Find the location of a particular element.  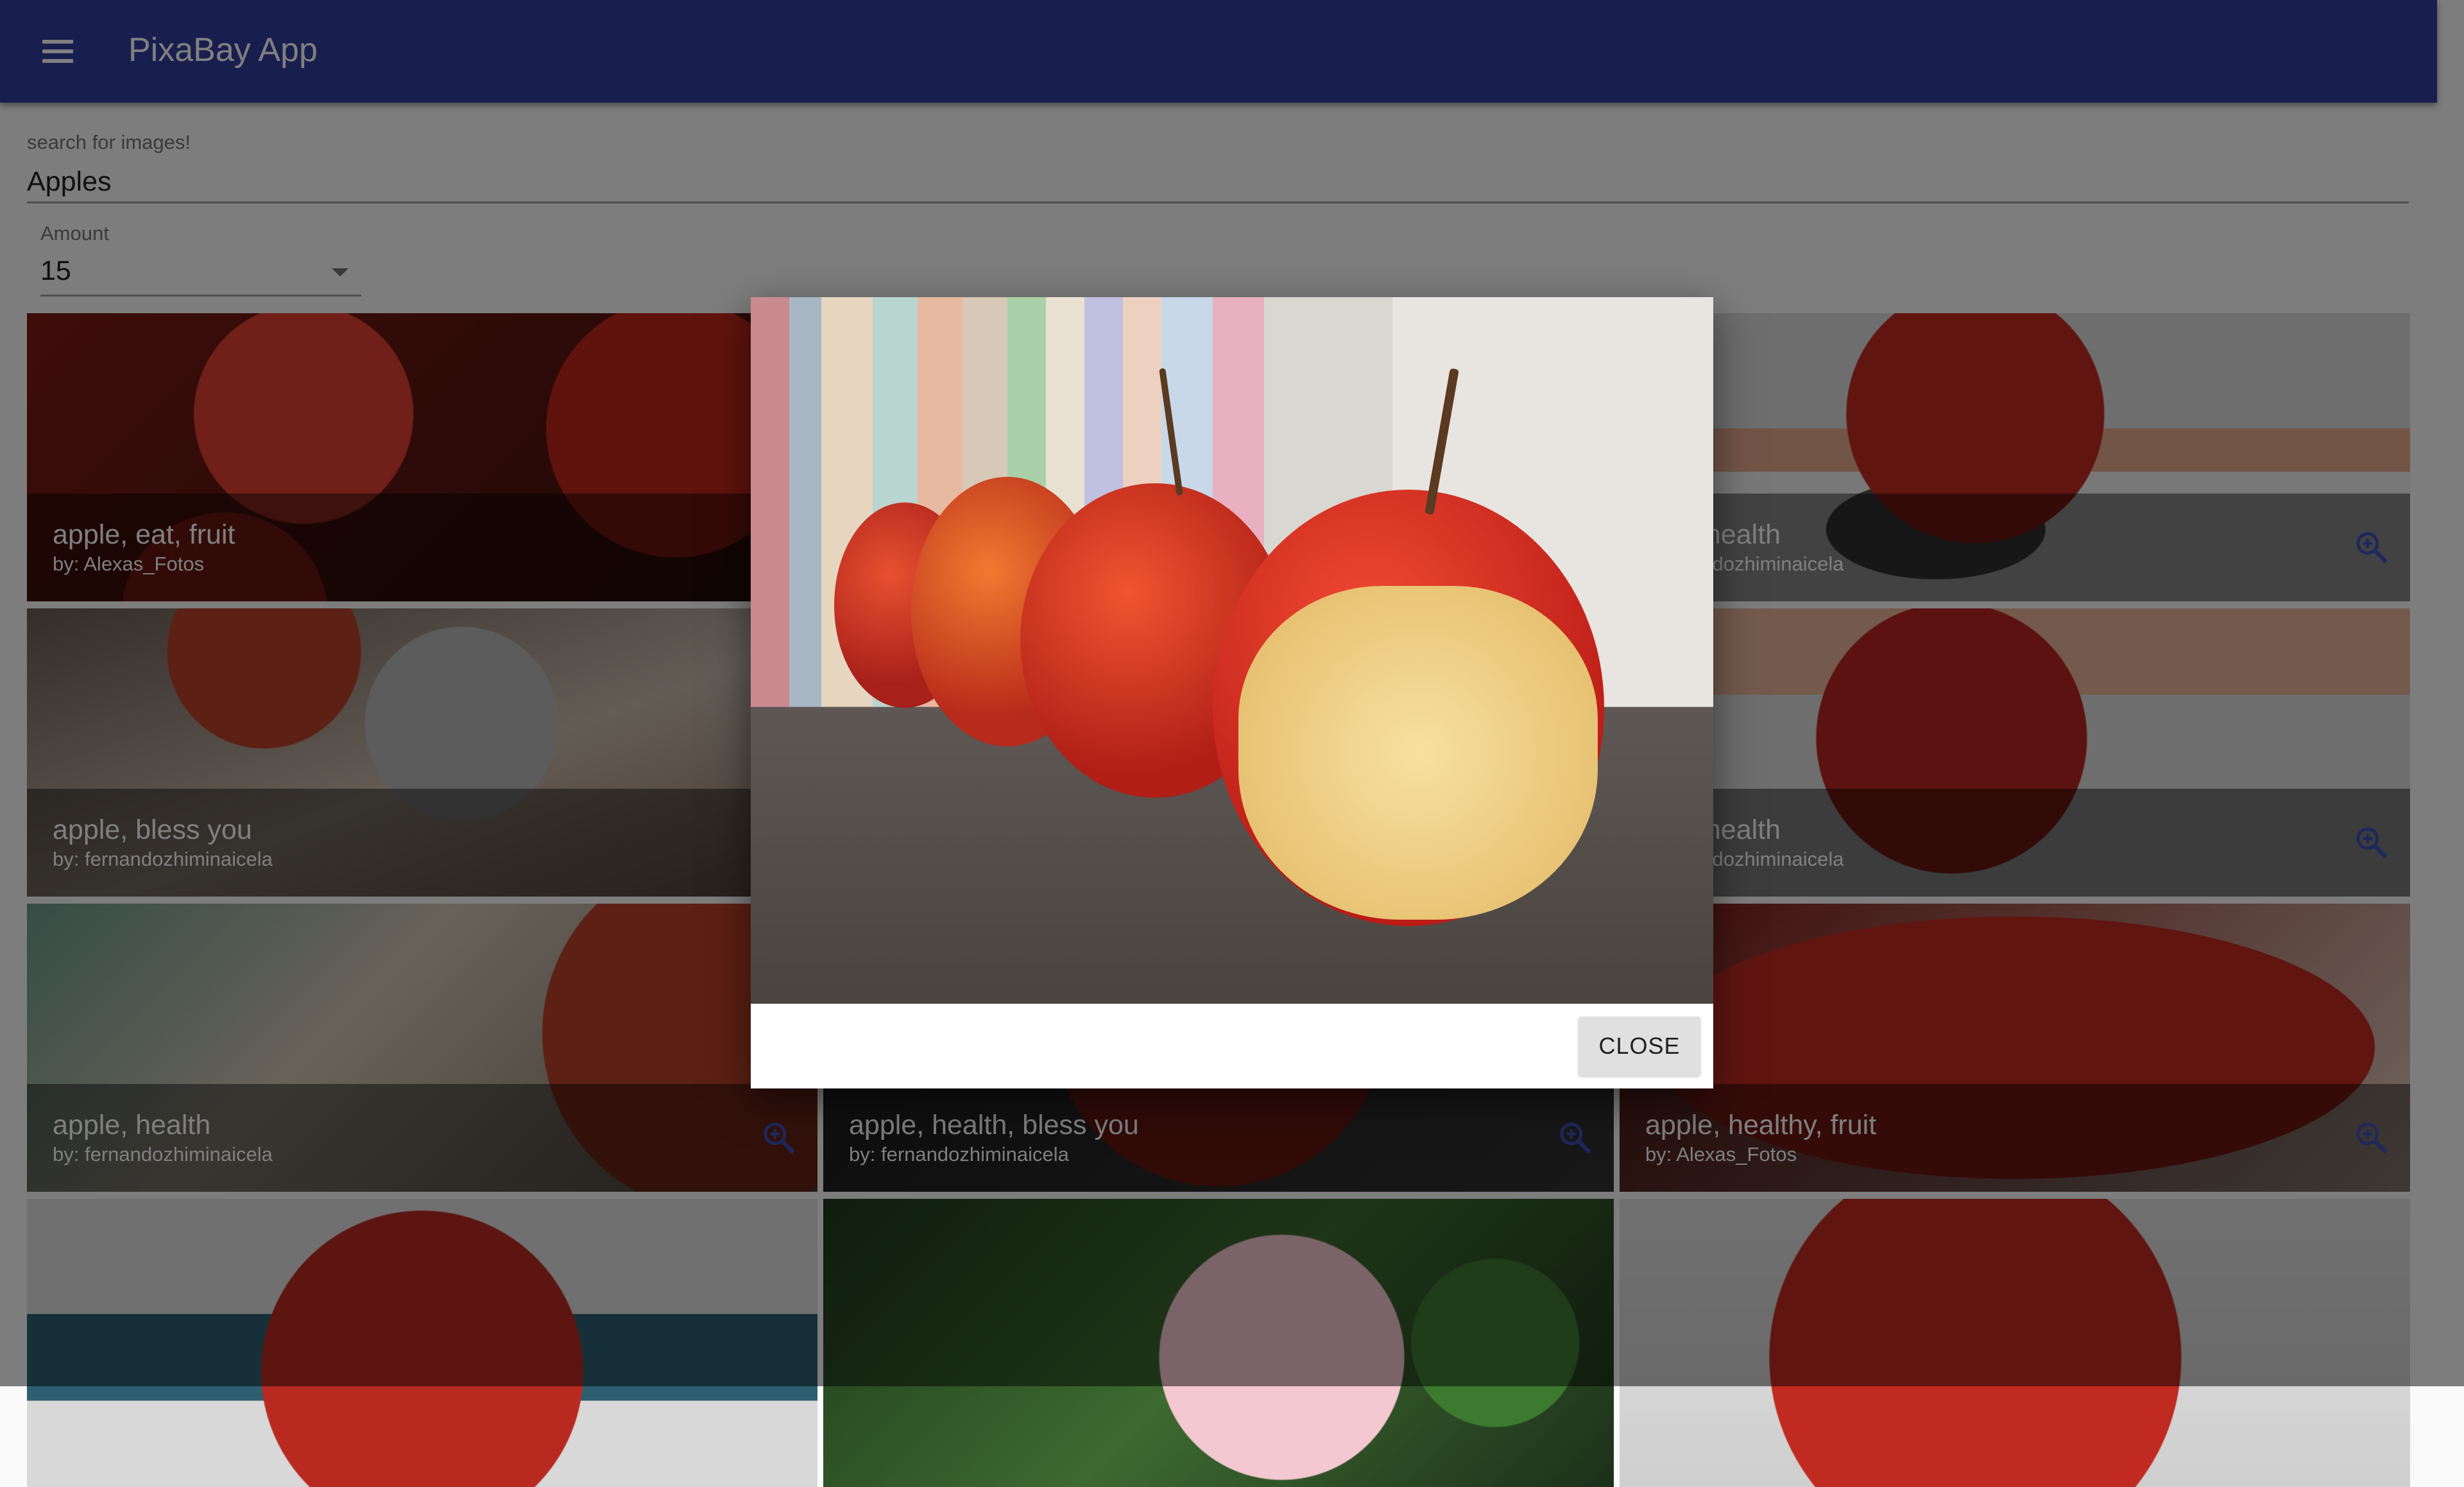

close-button: CLOSE is located at coordinates (1640, 1046).